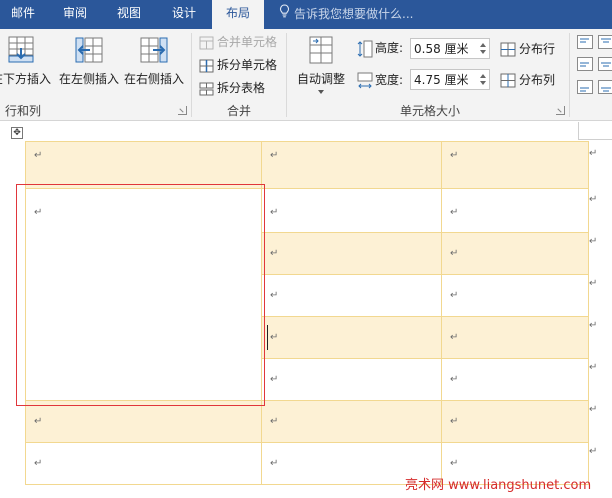 The image size is (612, 498). I want to click on rows-columns-group-label: 行和列, so click(22, 111).